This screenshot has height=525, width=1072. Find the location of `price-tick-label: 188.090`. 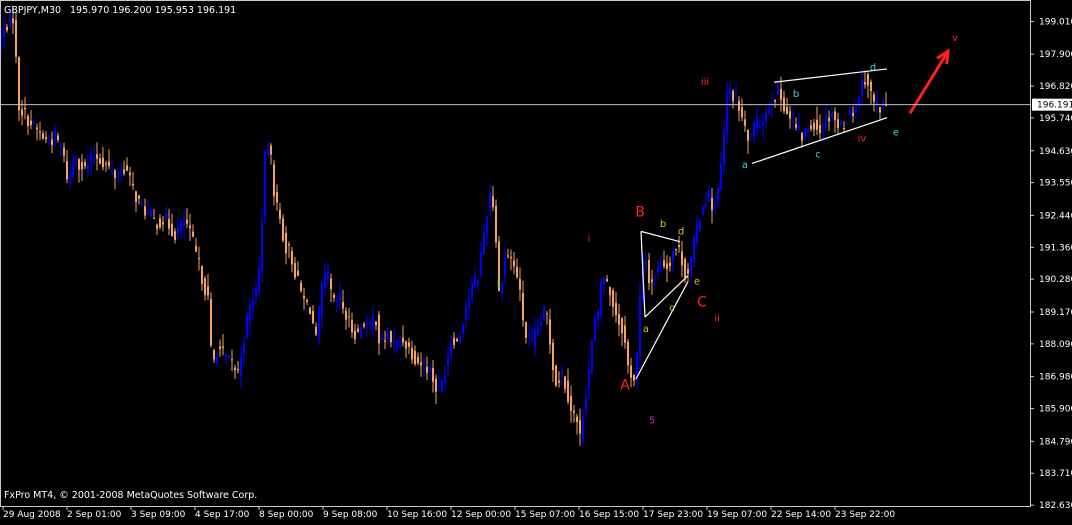

price-tick-label: 188.090 is located at coordinates (1055, 345).